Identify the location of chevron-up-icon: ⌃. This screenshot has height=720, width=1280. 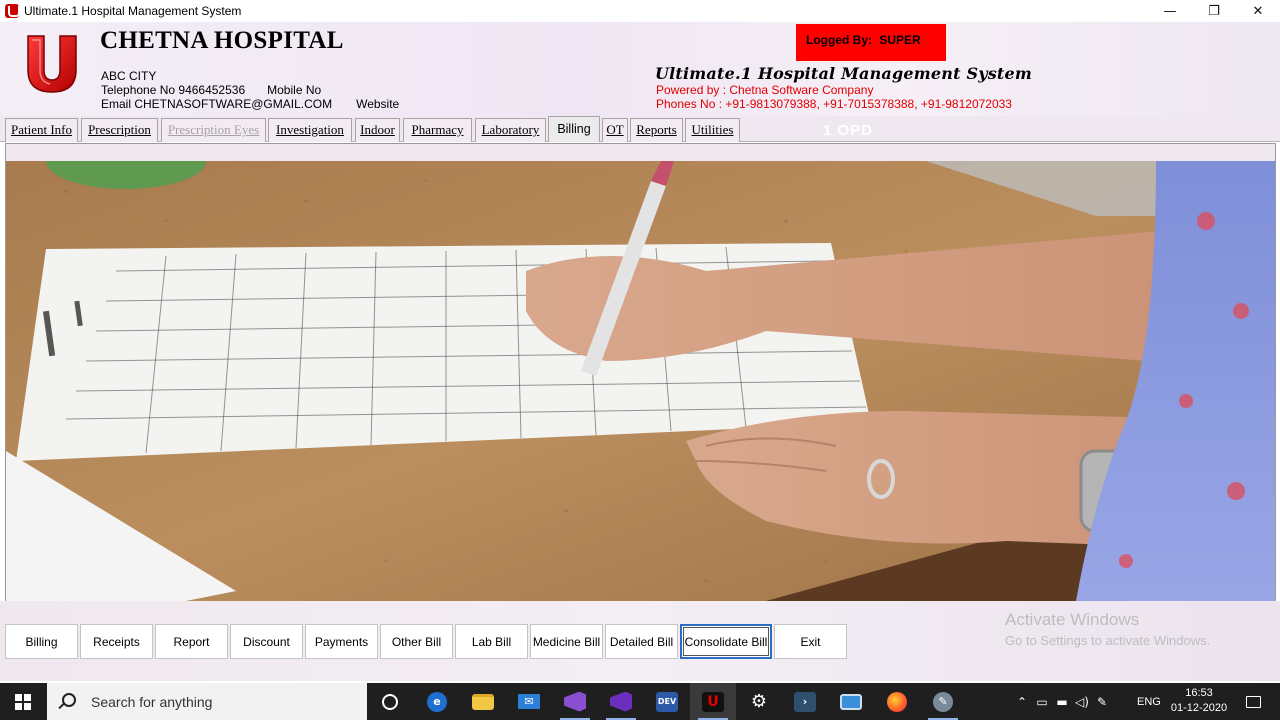
(1022, 701).